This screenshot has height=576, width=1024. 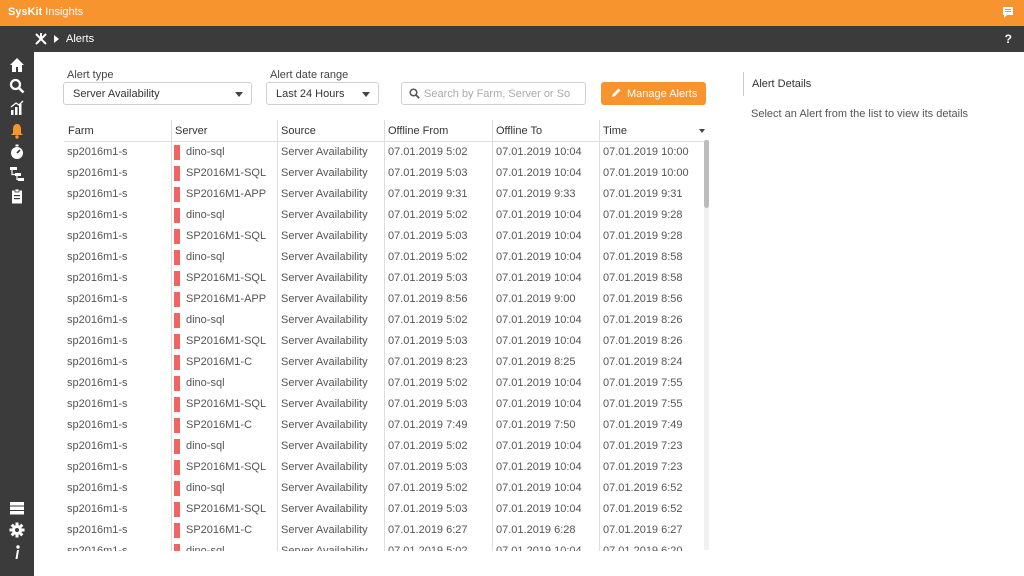 What do you see at coordinates (428, 299) in the screenshot?
I see `cell-offline-from: 07.01.2019 8:56` at bounding box center [428, 299].